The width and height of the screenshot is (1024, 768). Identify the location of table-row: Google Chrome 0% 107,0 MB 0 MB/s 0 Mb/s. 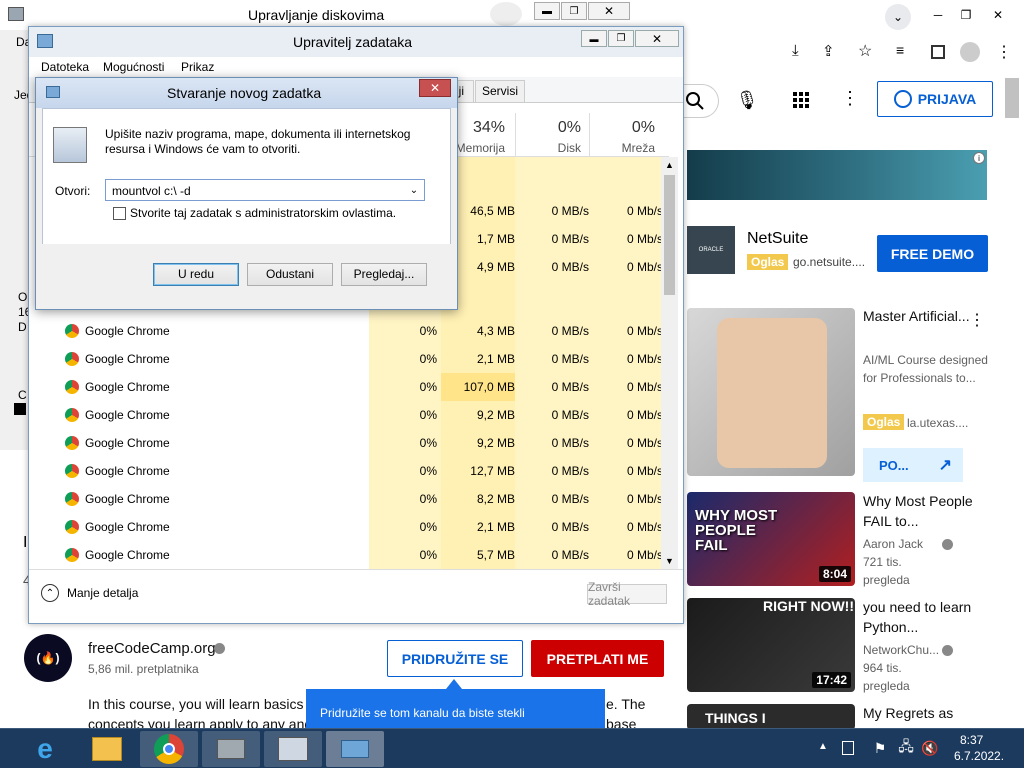
(349, 387).